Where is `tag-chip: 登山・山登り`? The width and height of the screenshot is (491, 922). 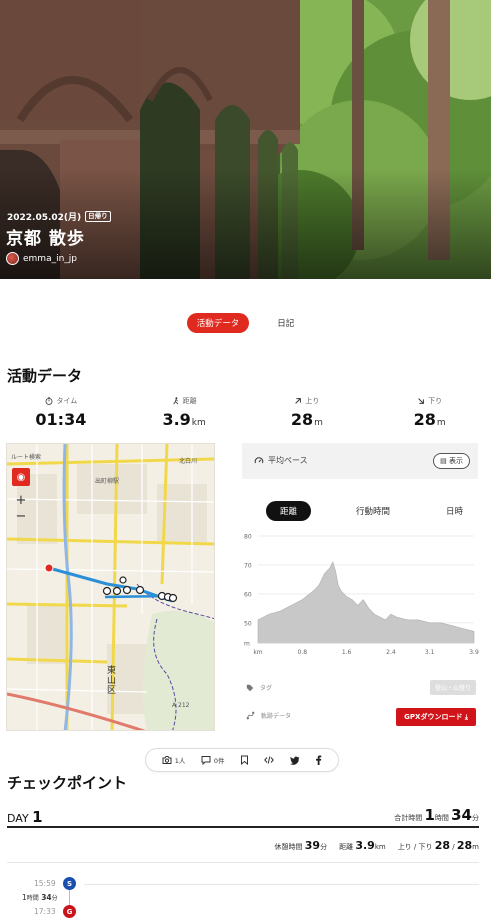 tag-chip: 登山・山登り is located at coordinates (452, 687).